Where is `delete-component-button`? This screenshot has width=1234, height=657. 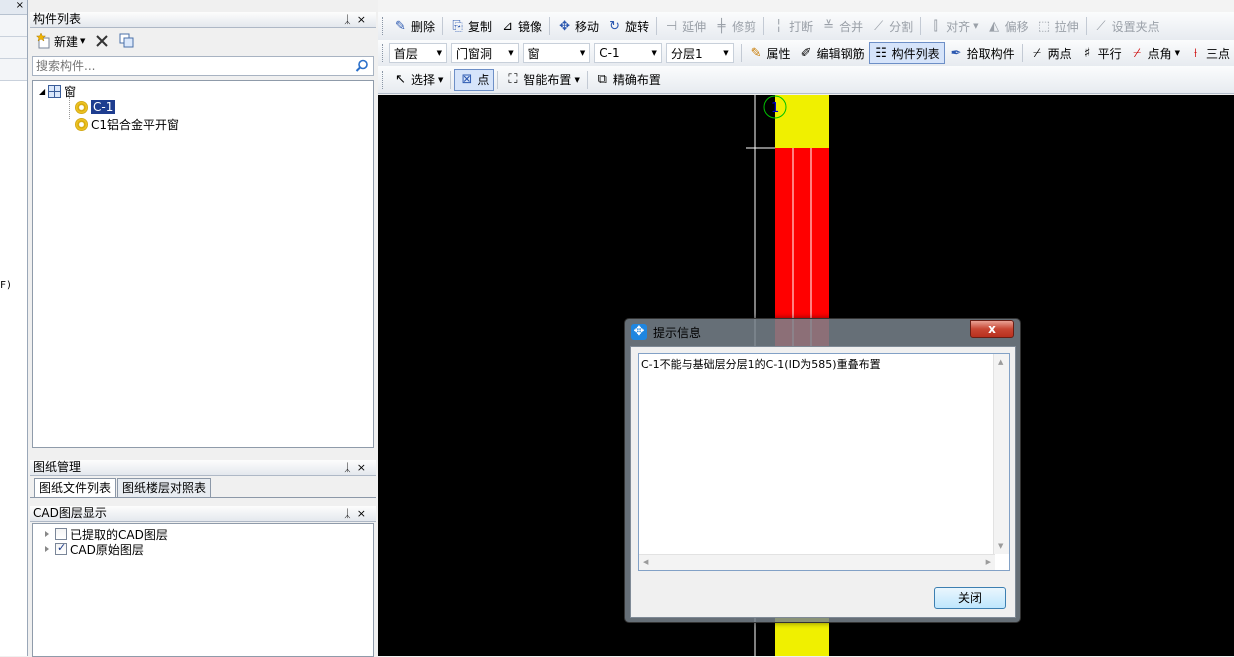
delete-component-button is located at coordinates (102, 41).